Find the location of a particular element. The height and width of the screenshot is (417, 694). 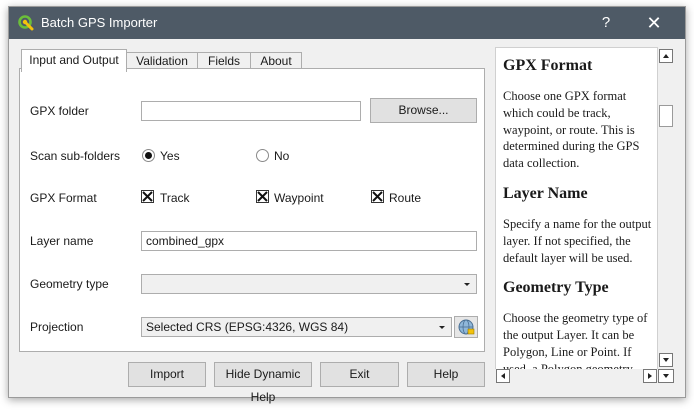

context-help-button: ? is located at coordinates (606, 23).